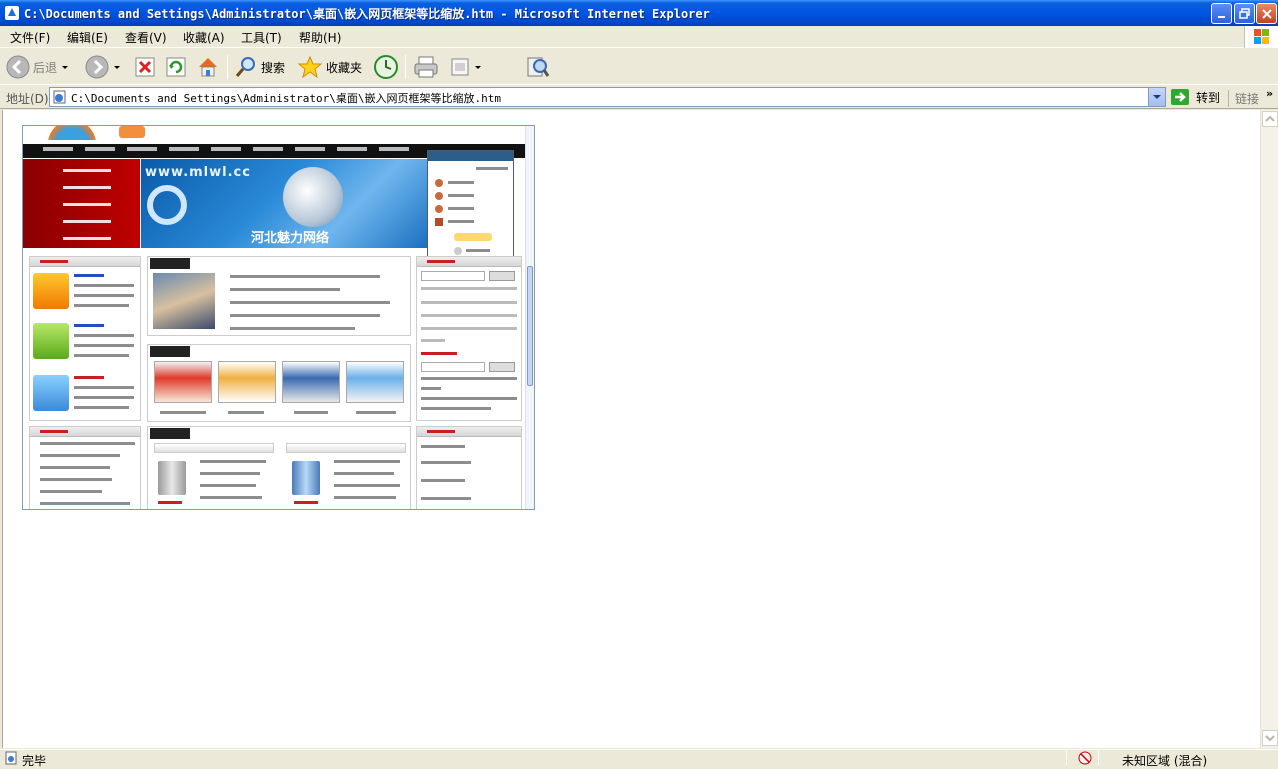 This screenshot has width=1278, height=769. Describe the element at coordinates (320, 37) in the screenshot. I see `menu-help: 帮助(H)` at that location.